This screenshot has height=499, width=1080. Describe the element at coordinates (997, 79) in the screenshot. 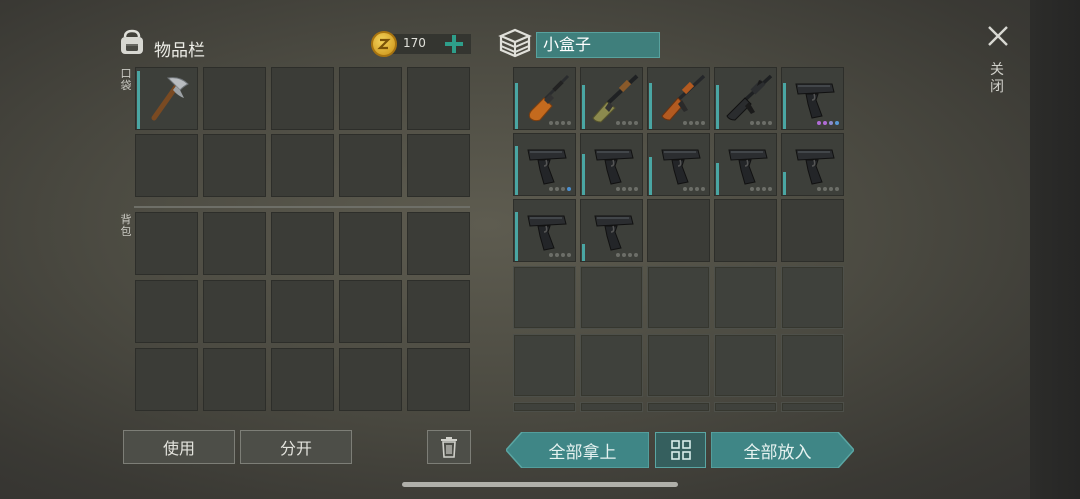

I see `close-label: 关闭` at that location.